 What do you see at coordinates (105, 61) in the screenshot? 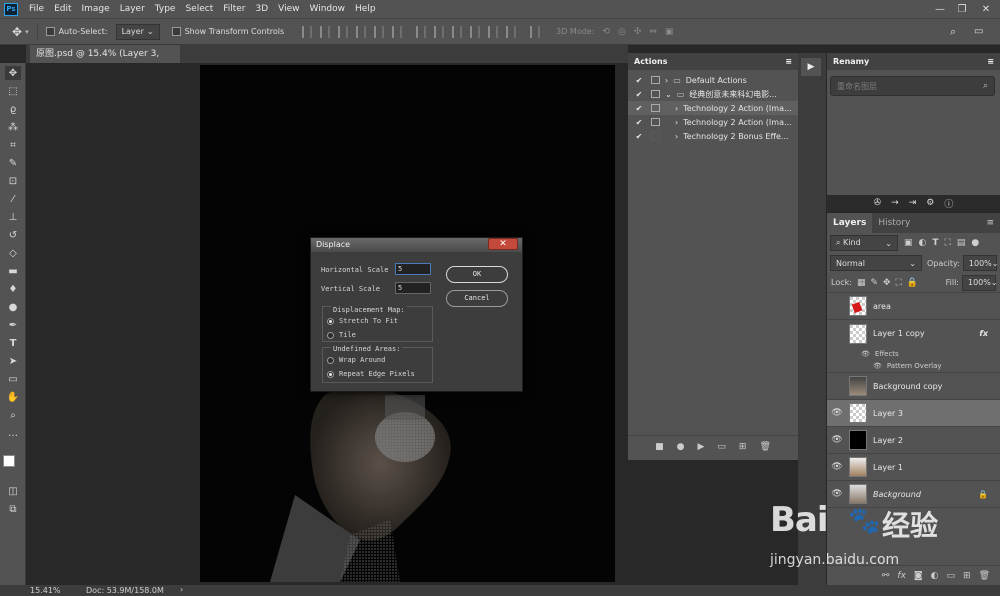
I see `document-tab: 原图.psd @ 15.4% (Layer 3, RGB/8) *✕` at bounding box center [105, 61].